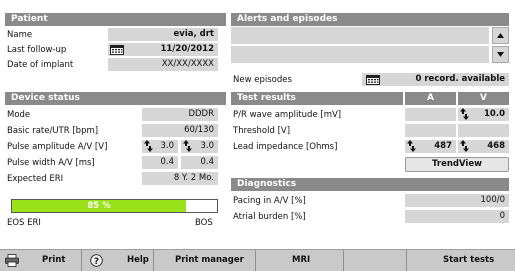 The width and height of the screenshot is (515, 271). I want to click on new-episodes-text: 0 record. available, so click(460, 79).